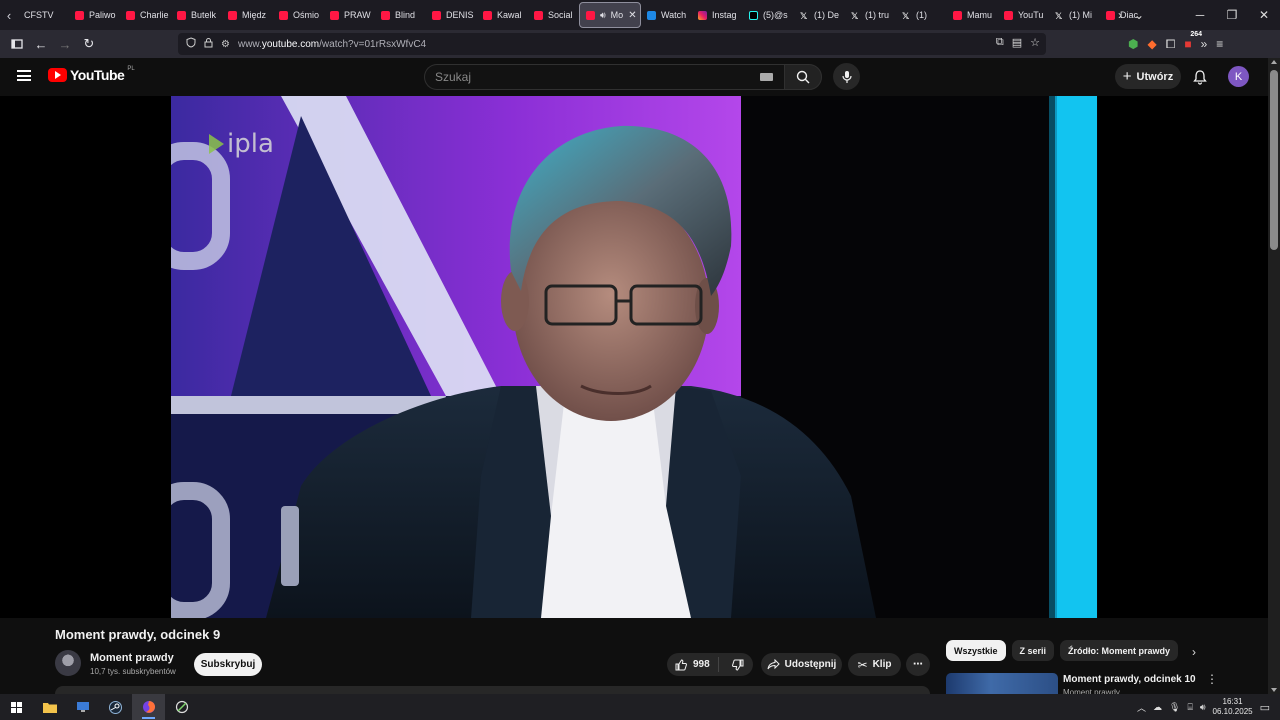 The image size is (1280, 720). What do you see at coordinates (451, 15) in the screenshot?
I see `browser-tab: DENIS` at bounding box center [451, 15].